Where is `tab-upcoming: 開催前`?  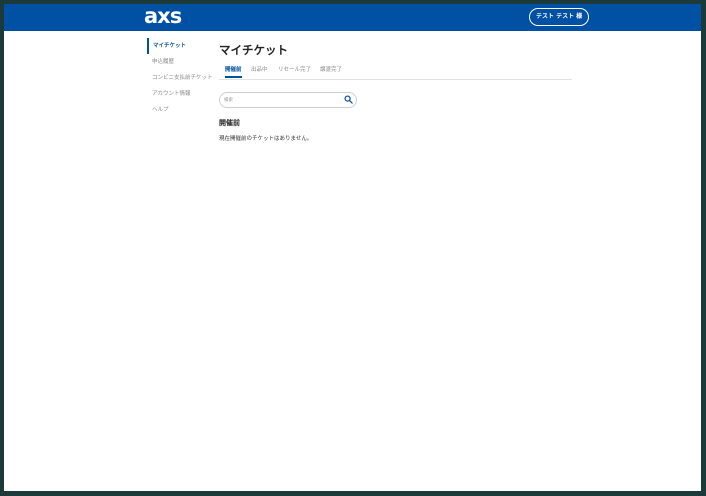 tab-upcoming: 開催前 is located at coordinates (233, 72).